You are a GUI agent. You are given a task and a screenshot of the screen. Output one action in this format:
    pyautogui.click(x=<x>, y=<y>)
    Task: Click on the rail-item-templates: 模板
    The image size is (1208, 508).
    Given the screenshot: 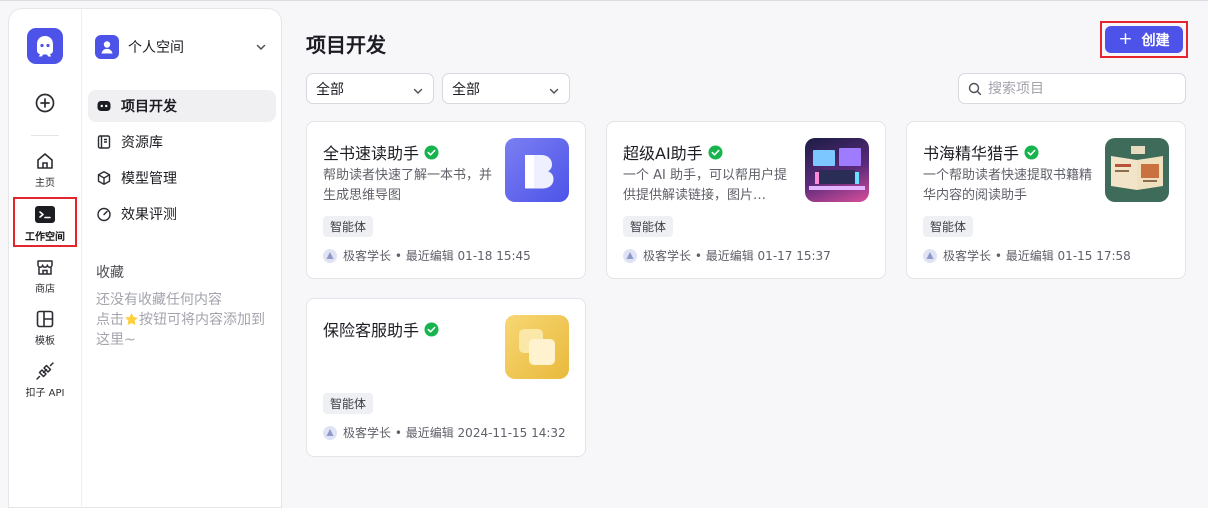 What is the action you would take?
    pyautogui.click(x=45, y=334)
    